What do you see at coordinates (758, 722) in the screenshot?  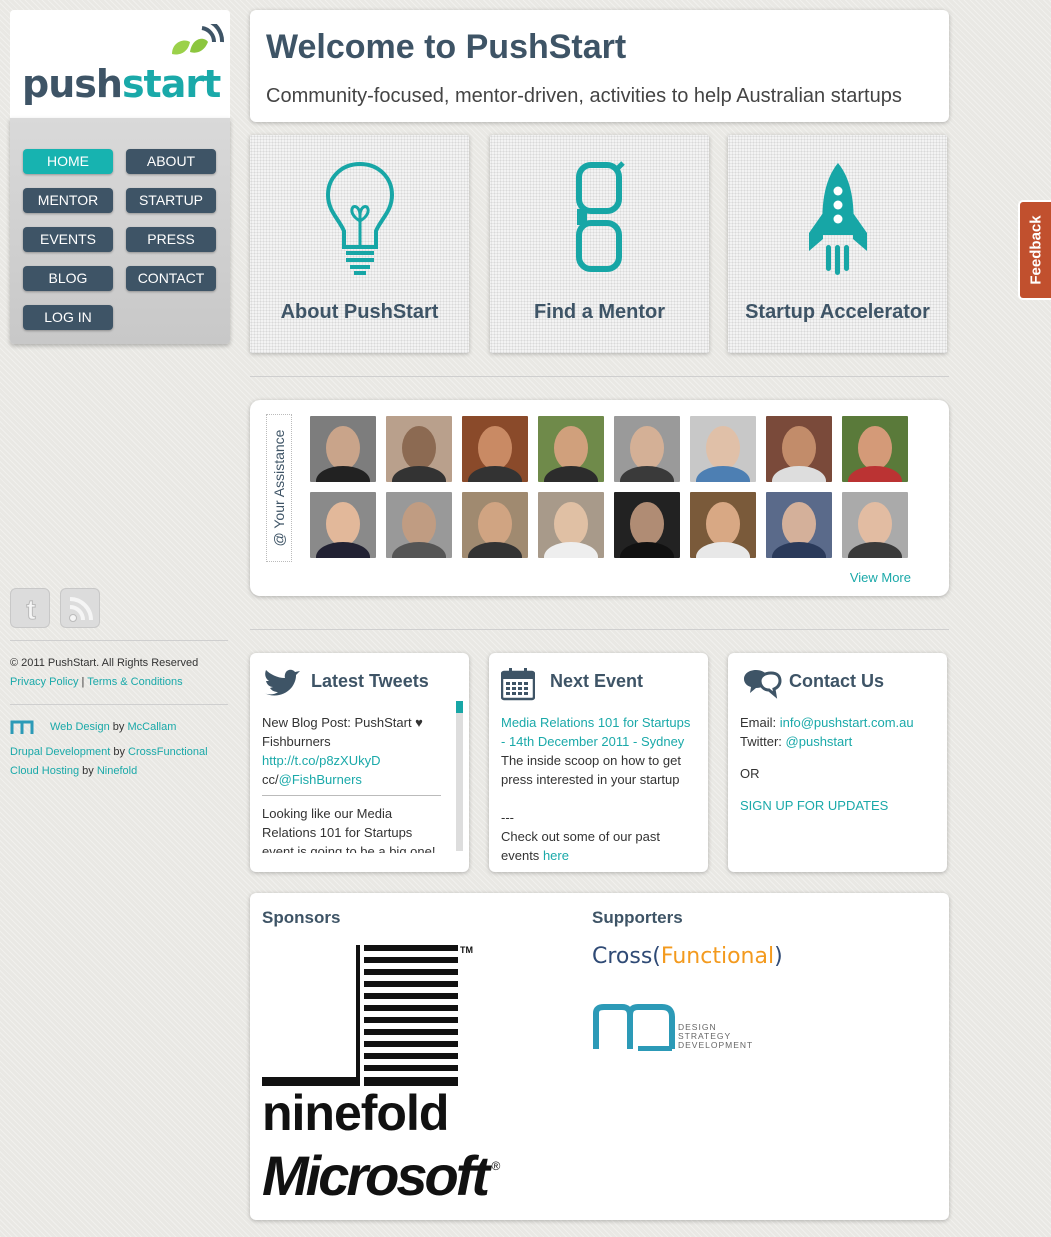 I see `email-label: Email:` at bounding box center [758, 722].